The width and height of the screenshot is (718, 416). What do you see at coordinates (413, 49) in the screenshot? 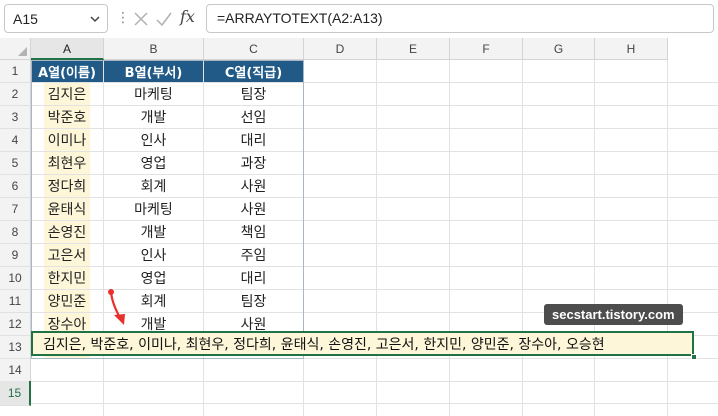
I see `column-header-e: E` at bounding box center [413, 49].